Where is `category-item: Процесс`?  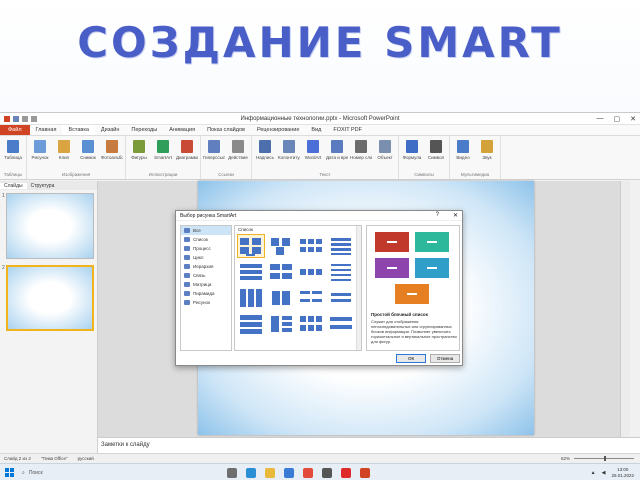 category-item: Процесс is located at coordinates (206, 248).